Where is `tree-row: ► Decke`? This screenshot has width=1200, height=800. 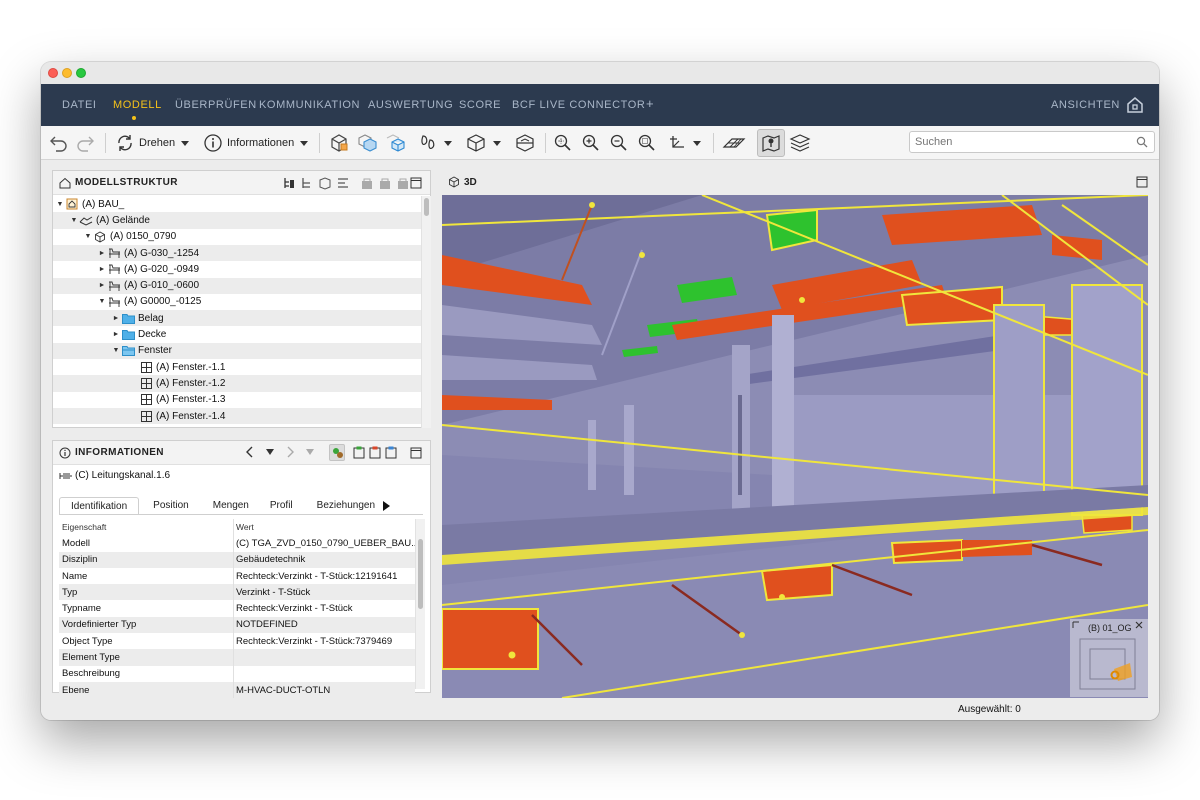 tree-row: ► Decke is located at coordinates (237, 334).